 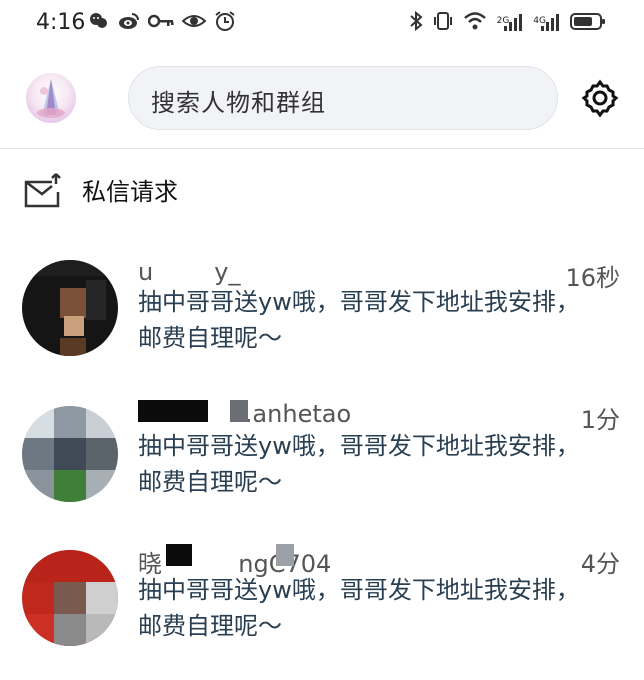 I want to click on vibrate-icon, so click(x=442, y=21).